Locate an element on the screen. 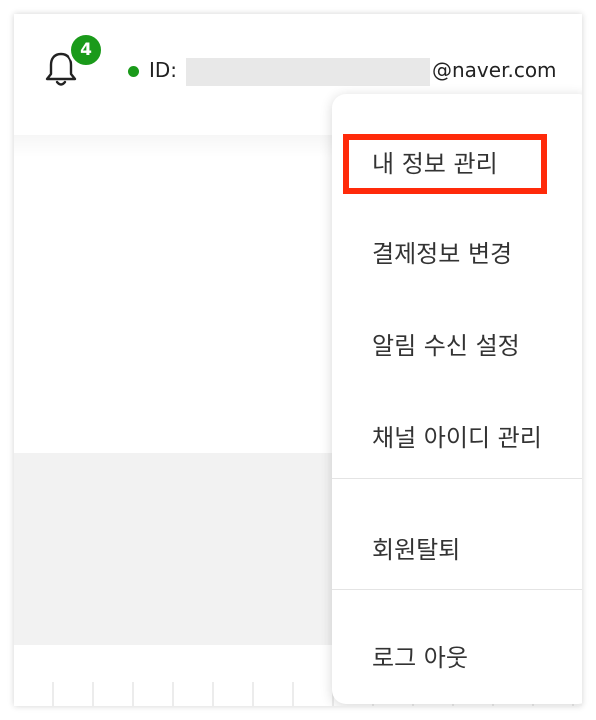  menu-item-my-info: 내 정보 관리 is located at coordinates (457, 162).